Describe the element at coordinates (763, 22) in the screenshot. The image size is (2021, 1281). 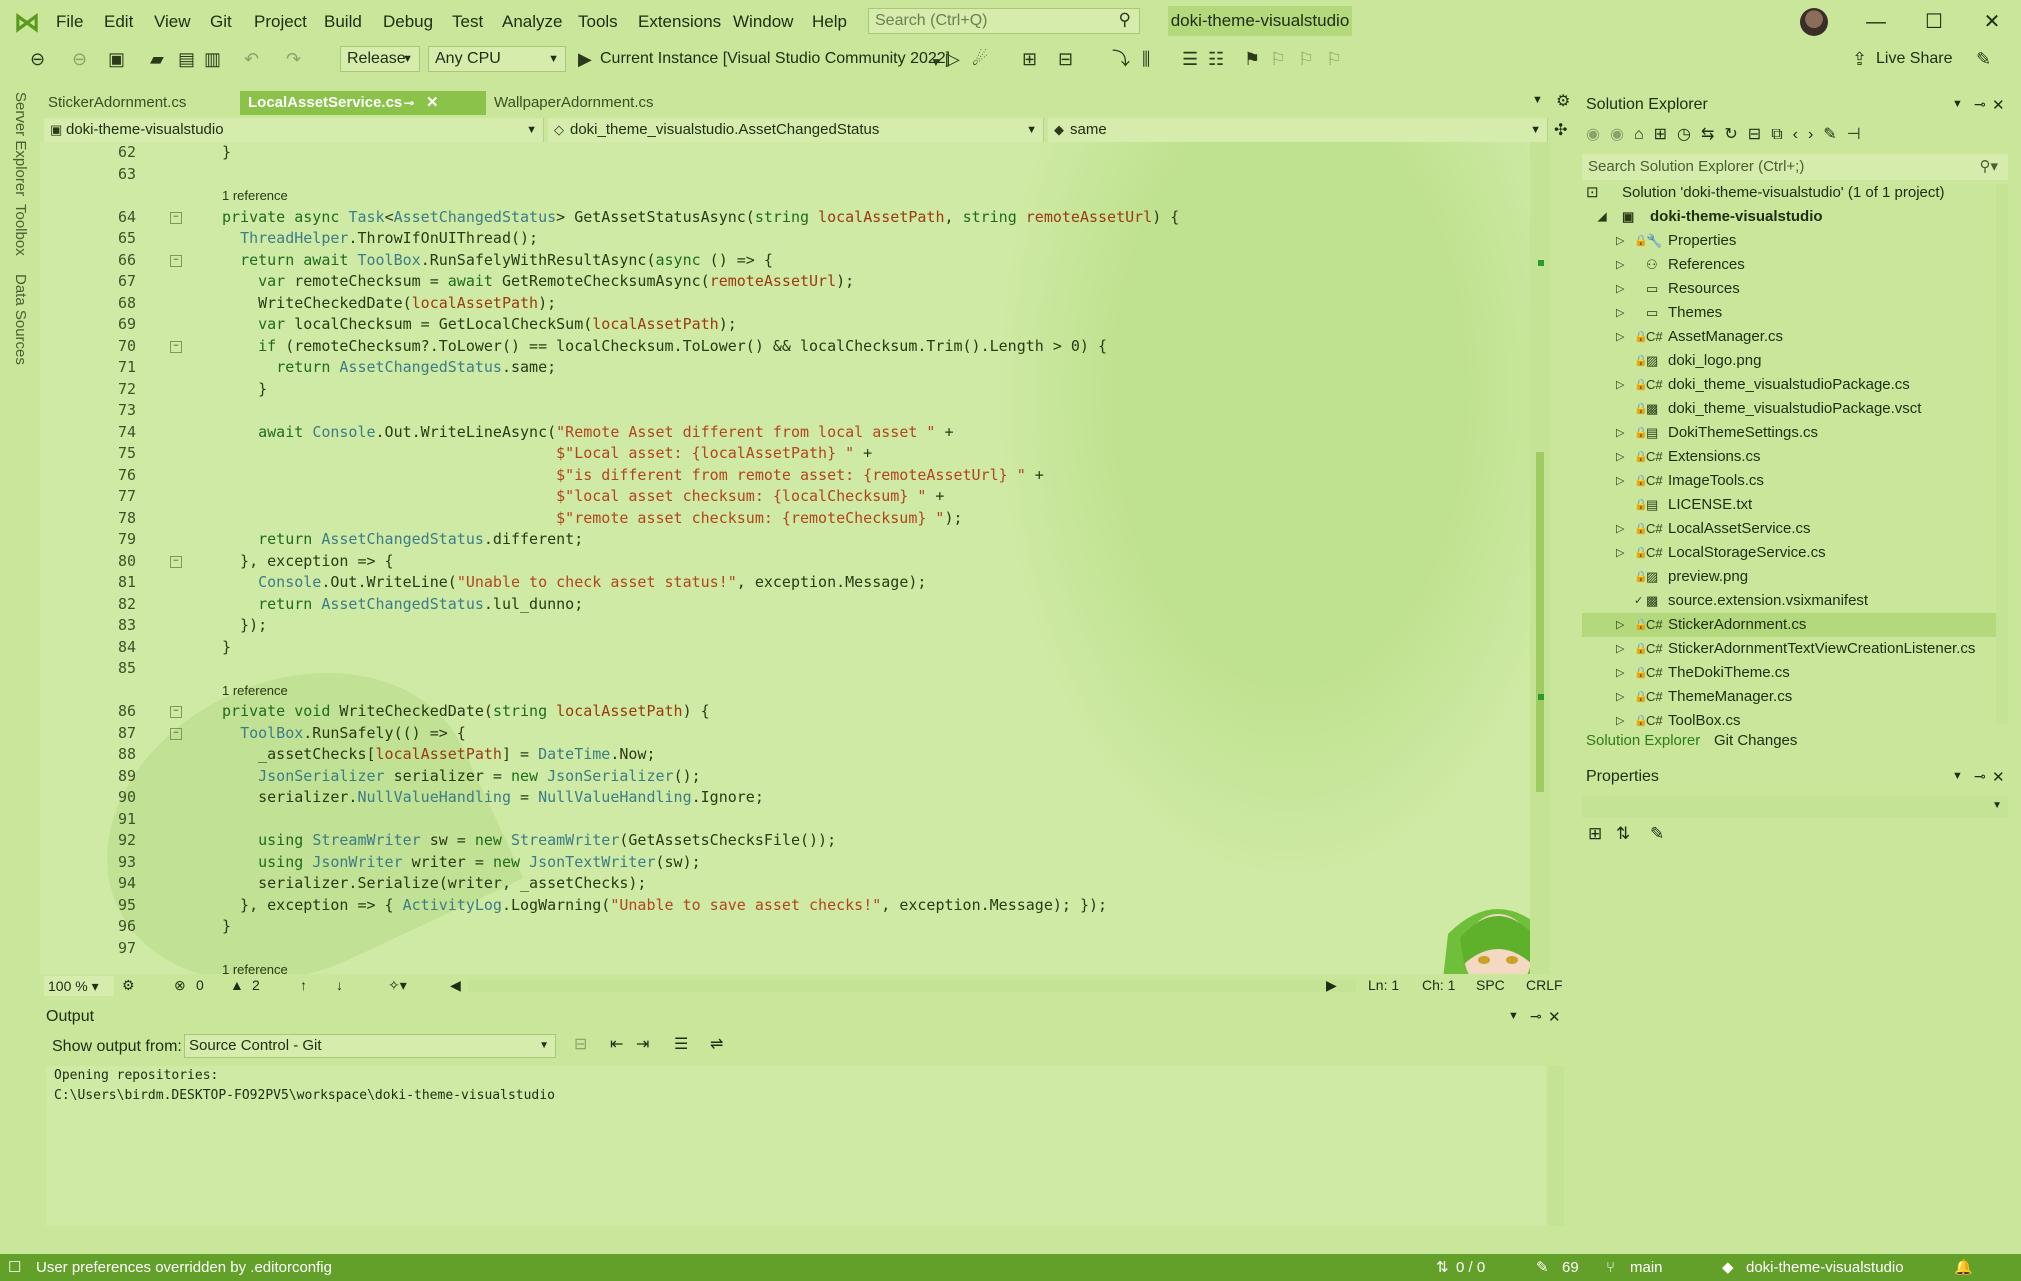
I see `menu-window: Window` at that location.